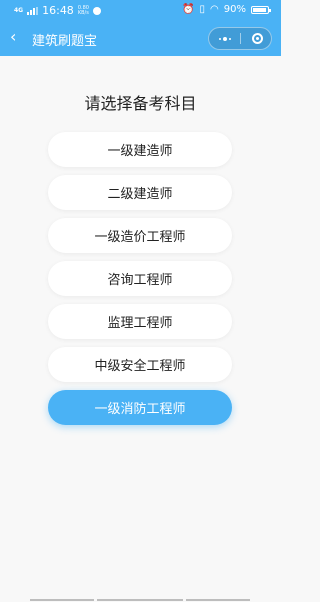 The image size is (320, 602). I want to click on subject-option-1: 一级建造师, so click(140, 149).